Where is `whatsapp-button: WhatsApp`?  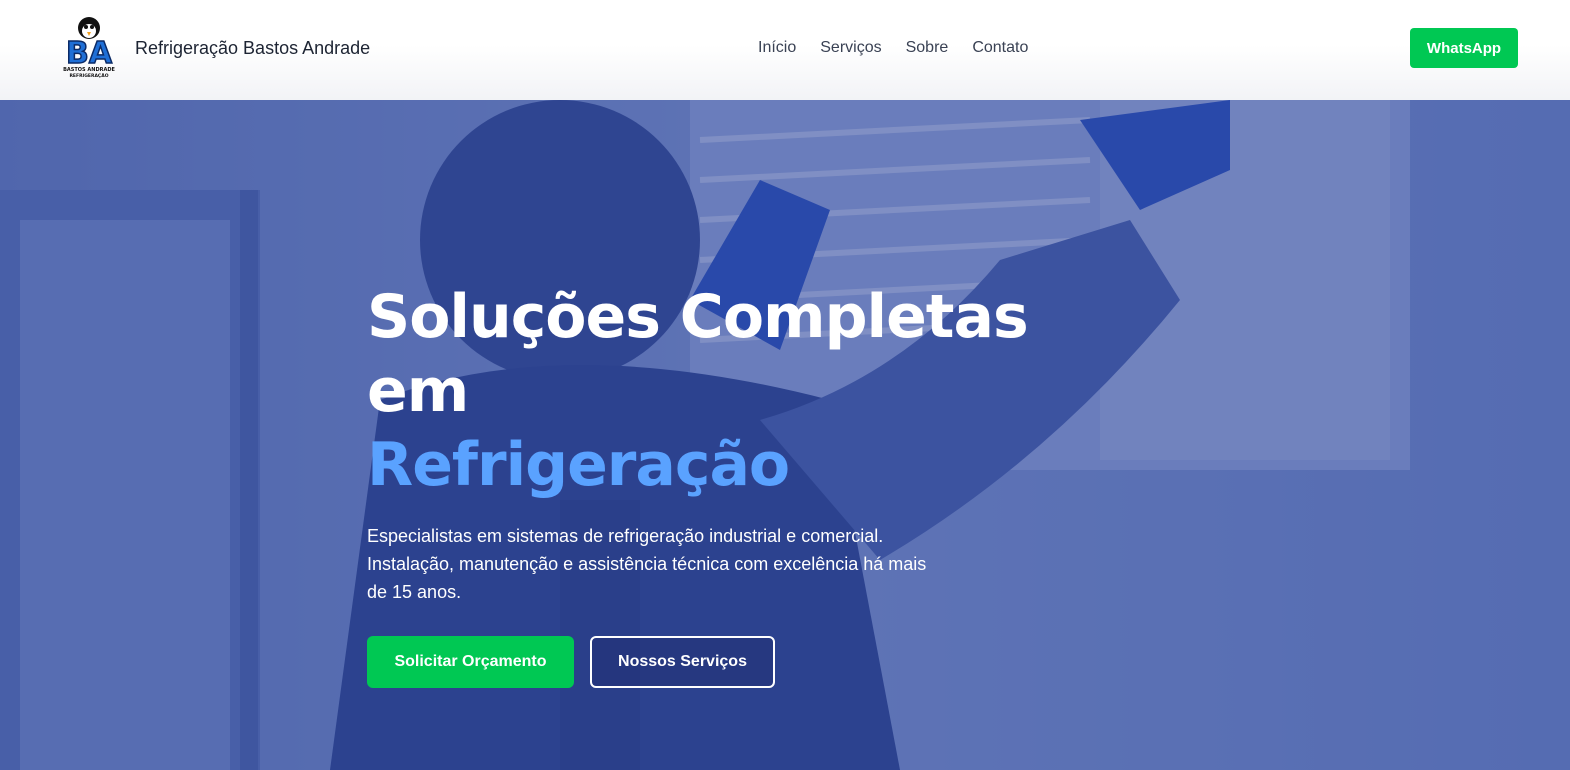 whatsapp-button: WhatsApp is located at coordinates (1464, 48).